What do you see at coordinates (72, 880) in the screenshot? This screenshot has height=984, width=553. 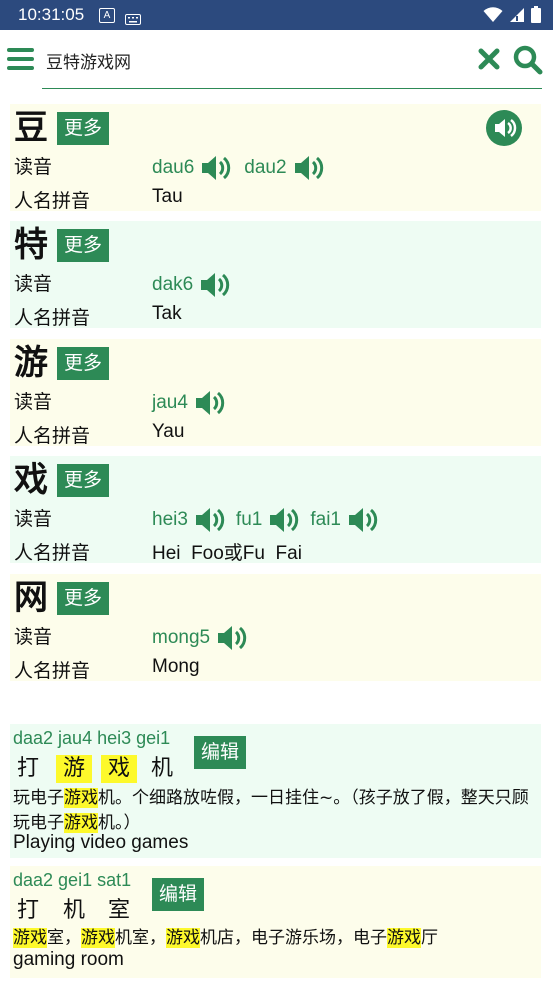 I see `phrase-jyutping: daa2 gei1 sat1` at bounding box center [72, 880].